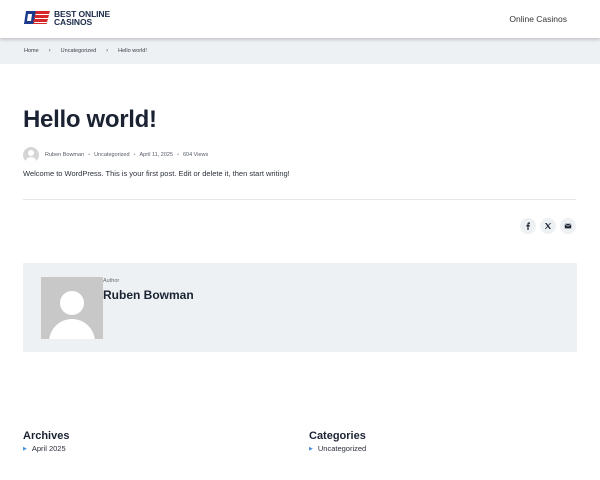 The image size is (600, 480). Describe the element at coordinates (111, 281) in the screenshot. I see `author-label: Author` at that location.